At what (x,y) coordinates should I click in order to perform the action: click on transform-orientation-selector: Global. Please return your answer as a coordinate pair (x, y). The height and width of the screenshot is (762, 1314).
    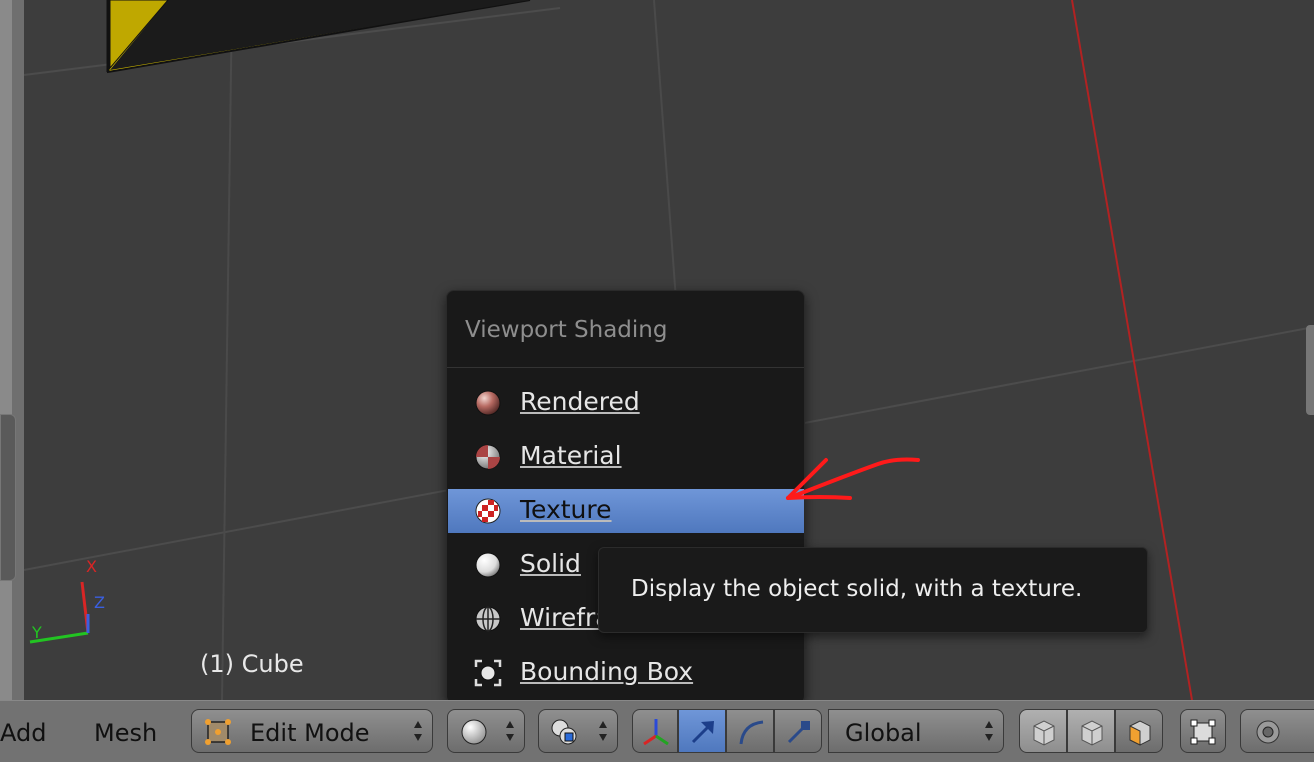
    Looking at the image, I should click on (916, 731).